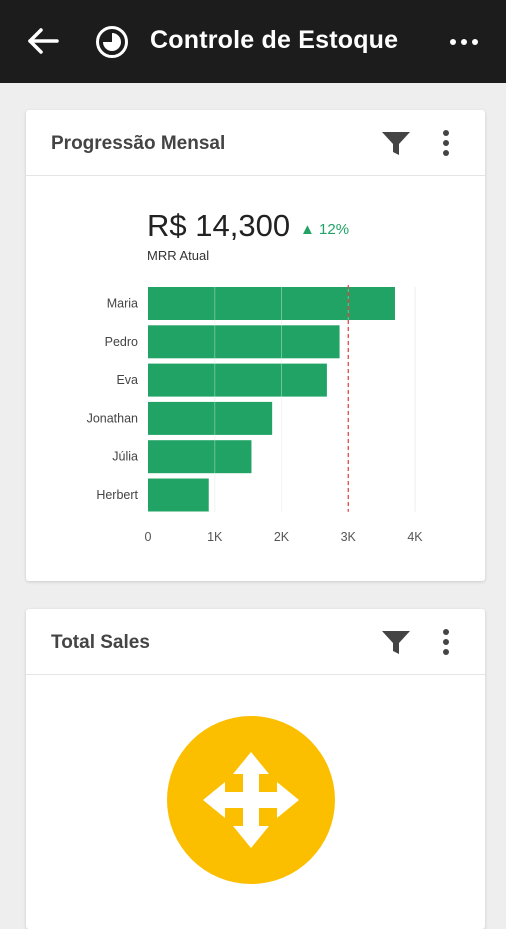  What do you see at coordinates (112, 42) in the screenshot?
I see `moon-clock-icon` at bounding box center [112, 42].